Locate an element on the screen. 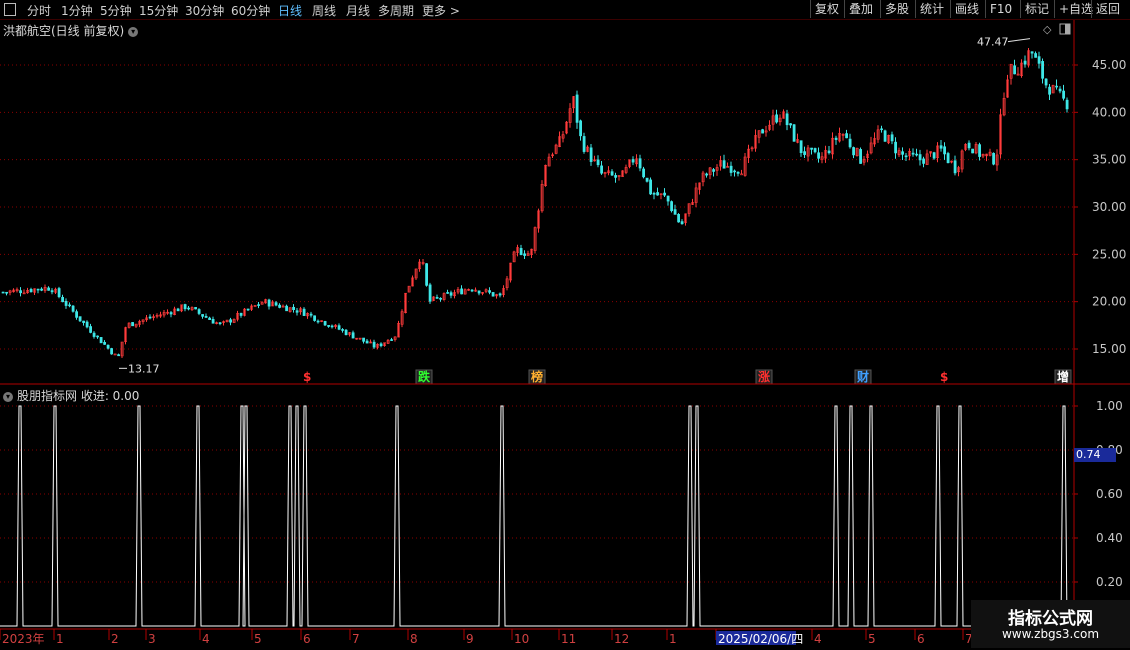 Image resolution: width=1130 pixels, height=650 pixels. low-price-label: 13.17 is located at coordinates (144, 368).